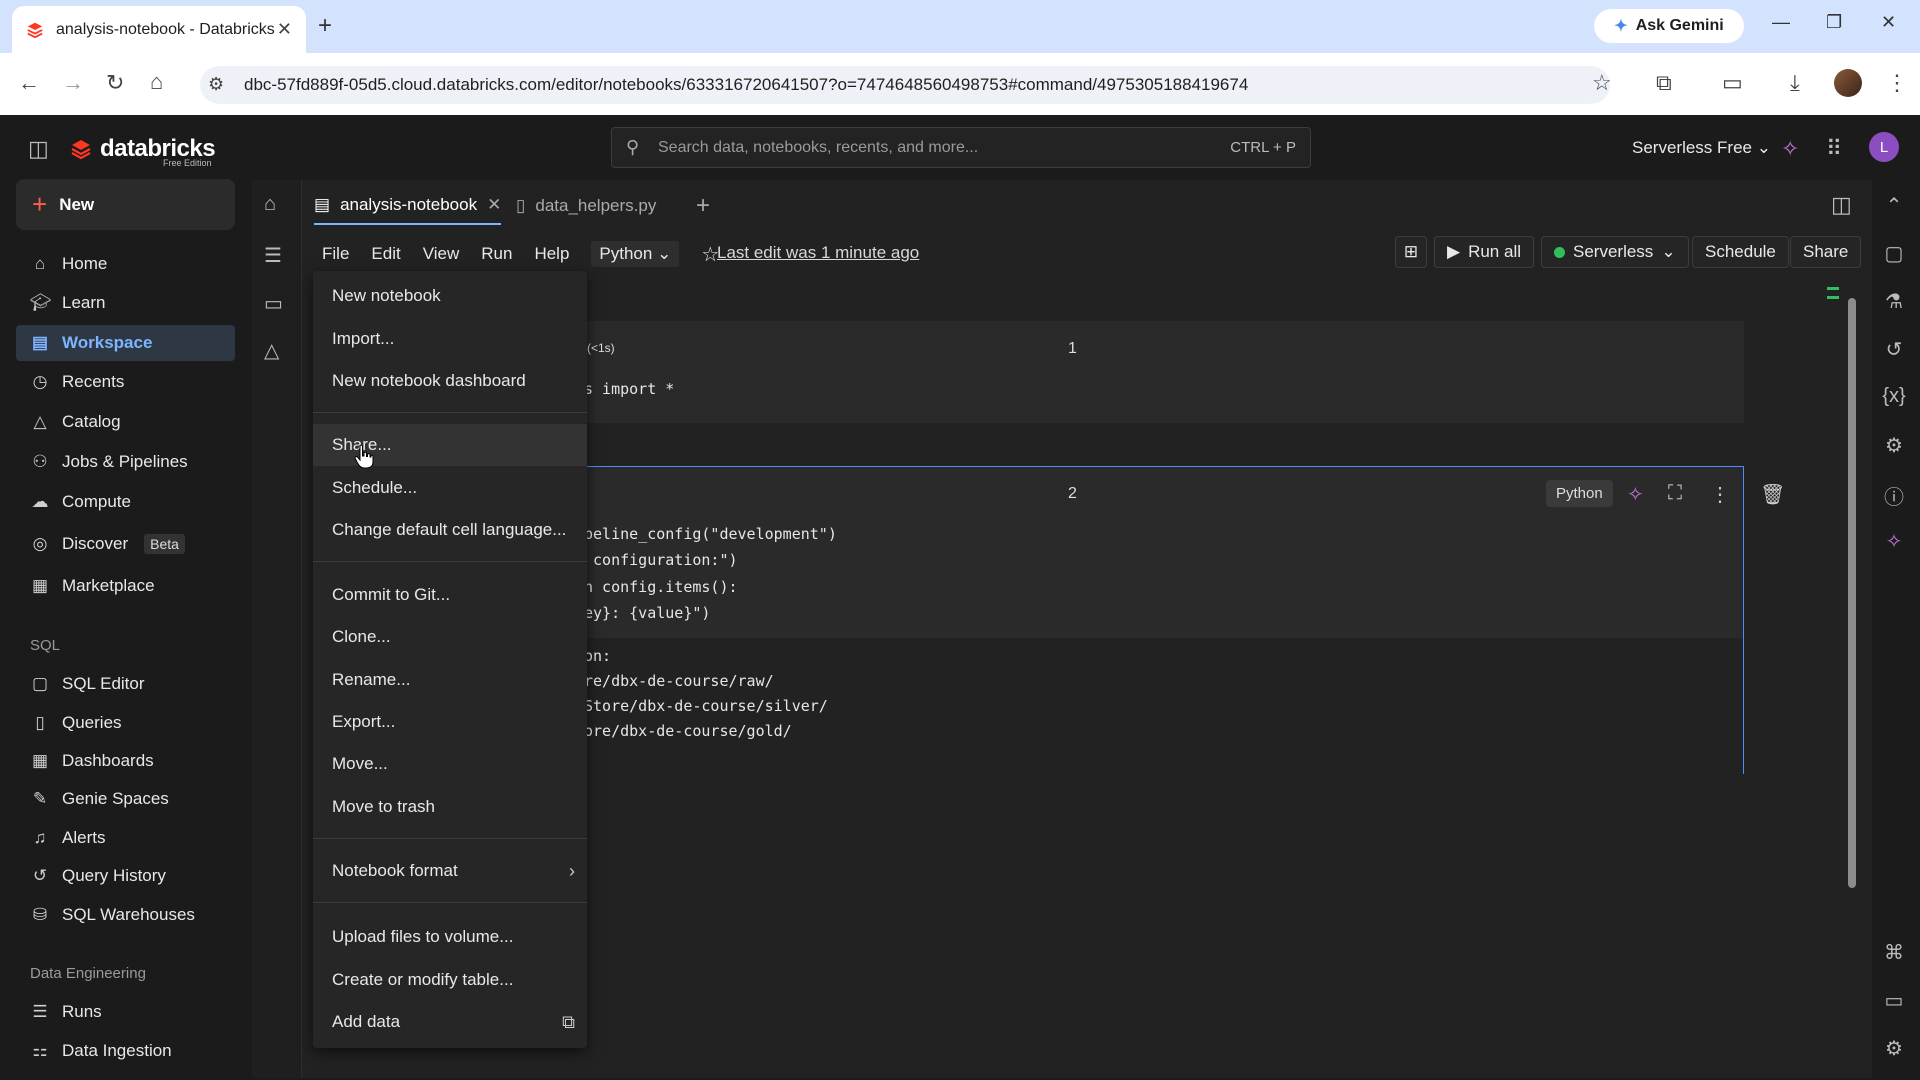 The height and width of the screenshot is (1080, 1920). What do you see at coordinates (551, 254) in the screenshot?
I see `menu-help: Help` at bounding box center [551, 254].